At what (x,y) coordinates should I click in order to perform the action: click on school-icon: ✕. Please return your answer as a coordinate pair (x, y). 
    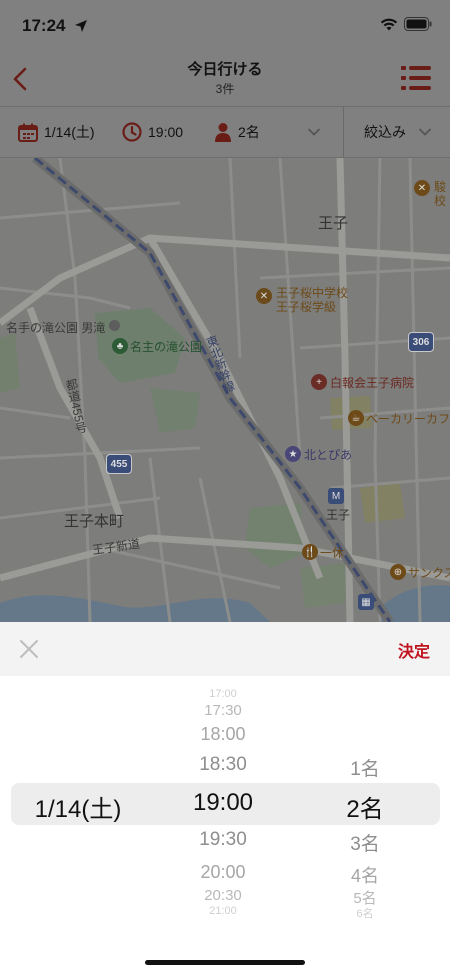
    Looking at the image, I should click on (264, 296).